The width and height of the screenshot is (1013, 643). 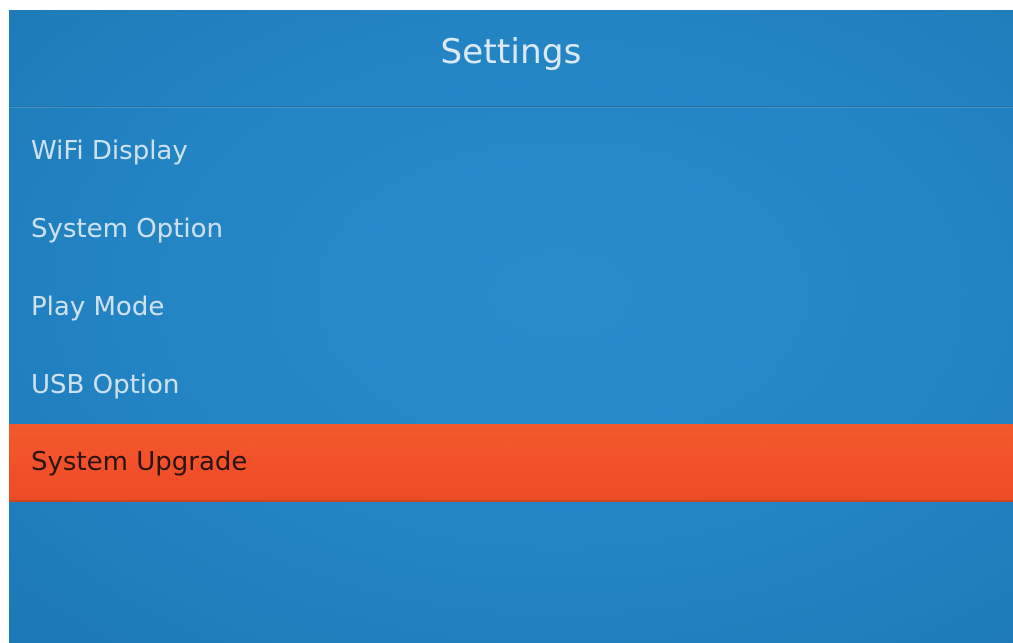 What do you see at coordinates (105, 385) in the screenshot?
I see `menu-item-label: USB Option` at bounding box center [105, 385].